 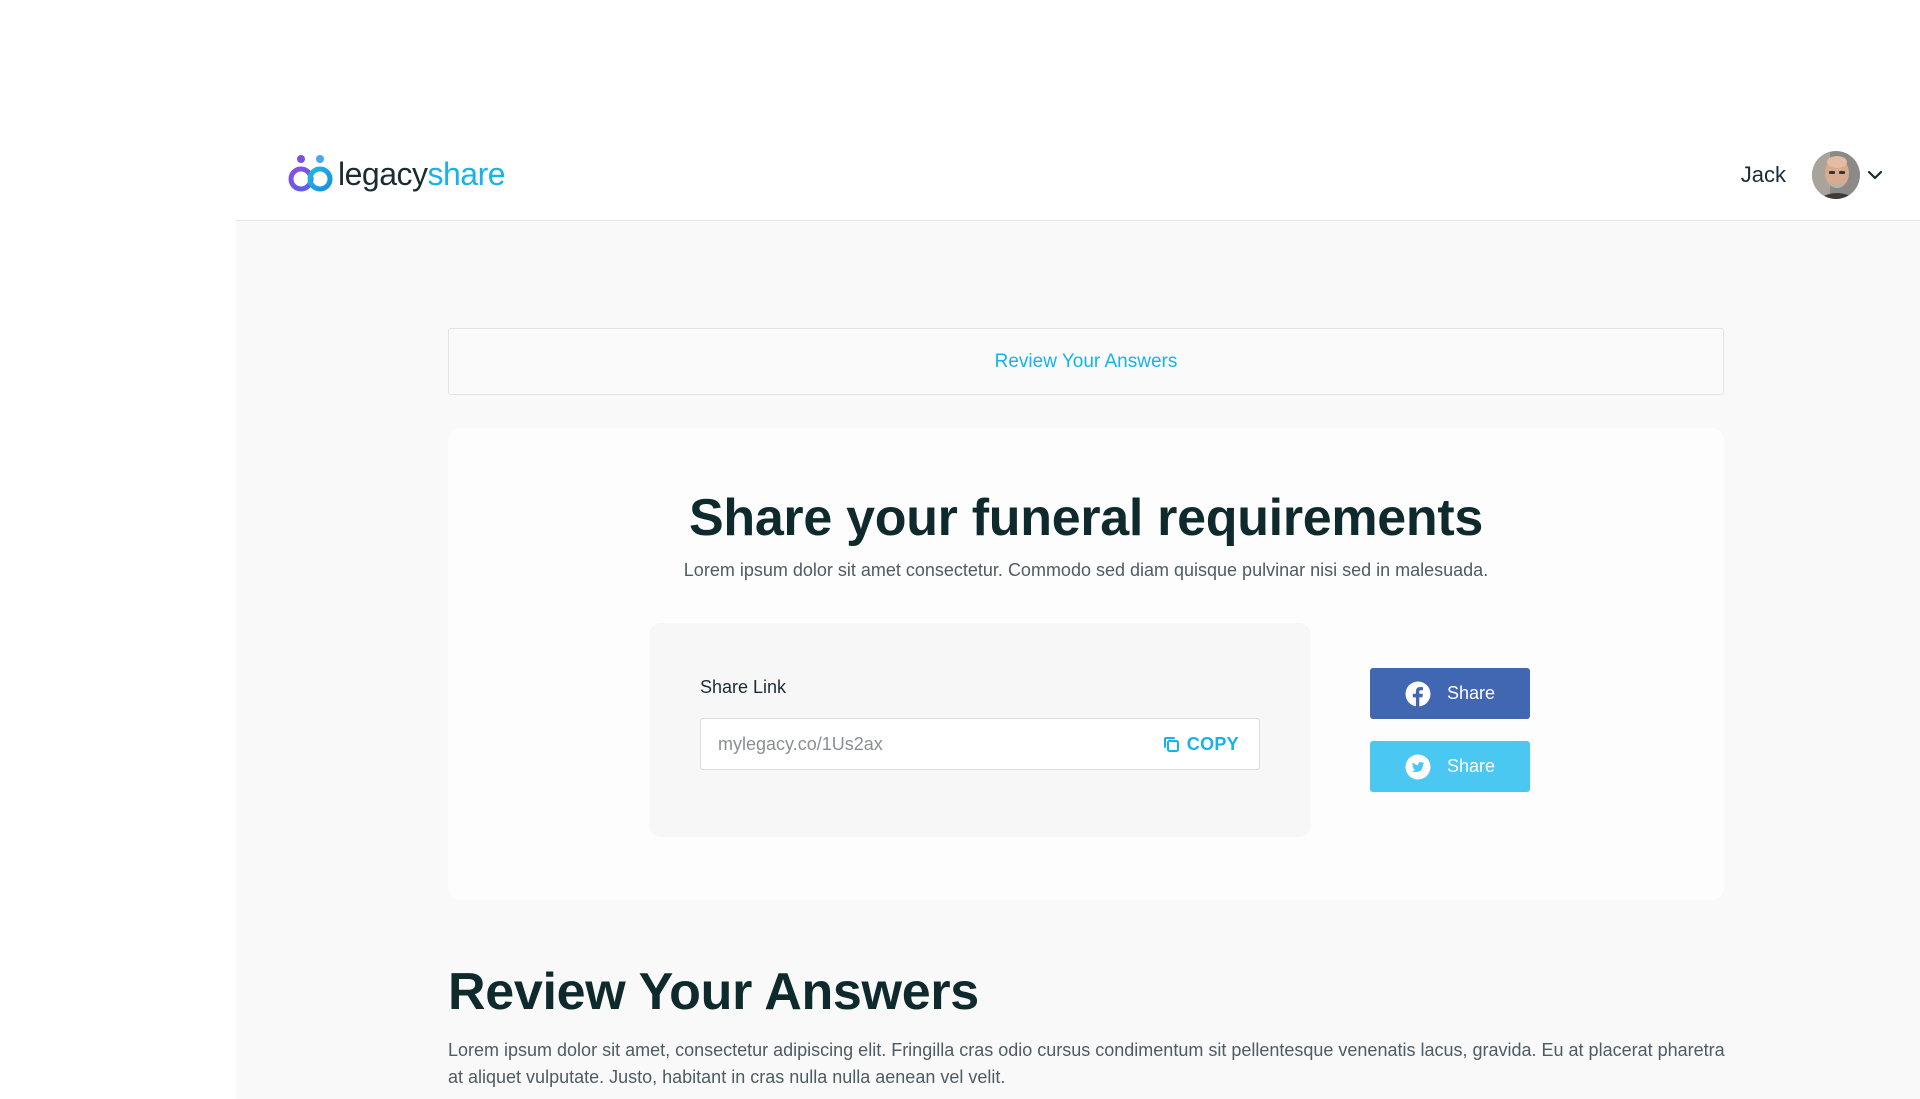 I want to click on twitter-share-button: Share, so click(x=1450, y=766).